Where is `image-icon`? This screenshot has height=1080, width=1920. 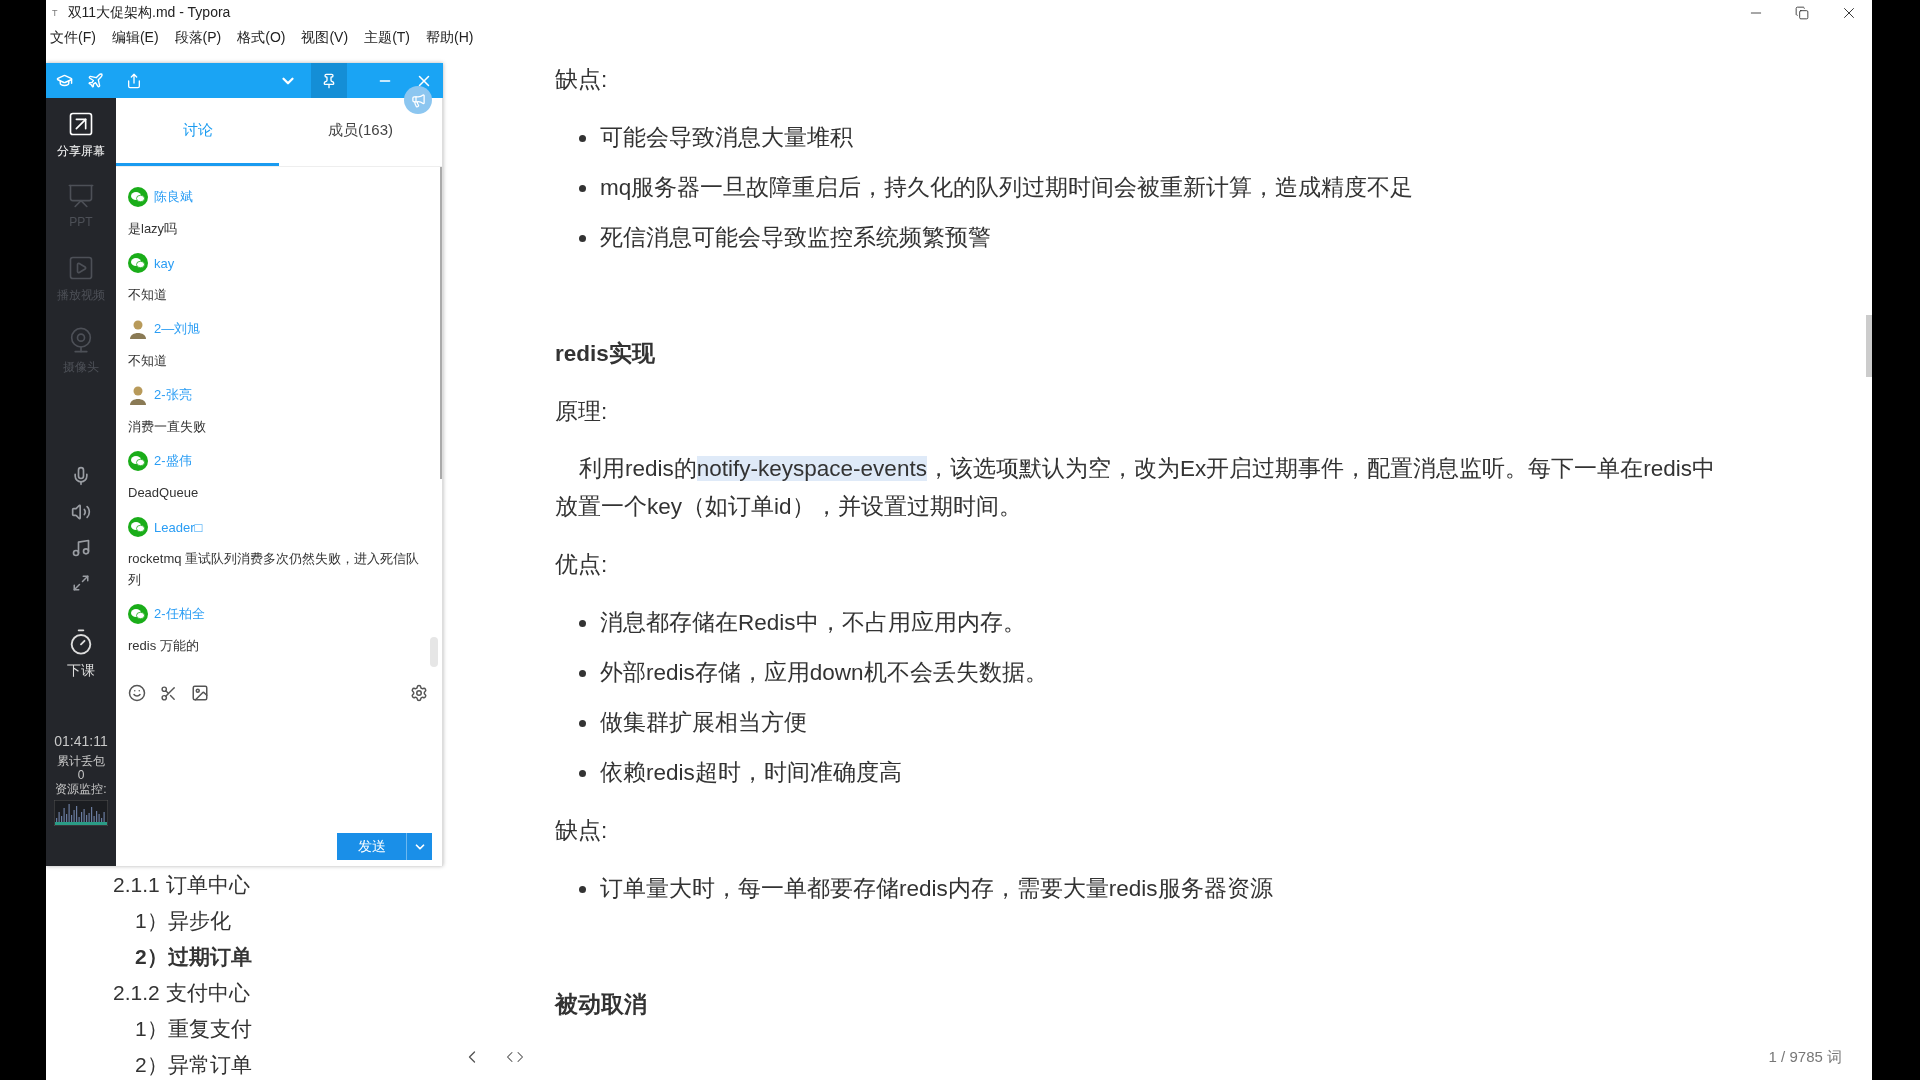
image-icon is located at coordinates (200, 693).